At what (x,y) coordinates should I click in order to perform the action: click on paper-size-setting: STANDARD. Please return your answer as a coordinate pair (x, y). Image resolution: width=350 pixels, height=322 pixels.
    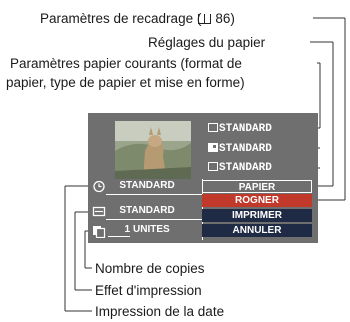
    Looking at the image, I should click on (240, 129).